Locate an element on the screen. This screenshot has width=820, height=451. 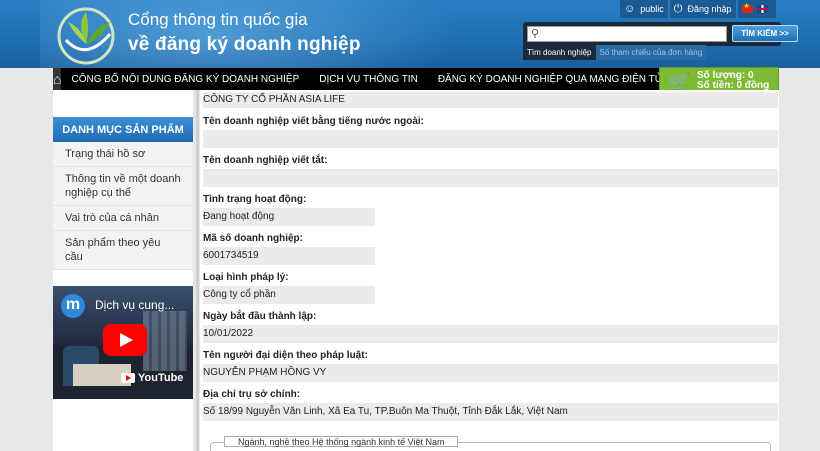
vietnam-flag-icon is located at coordinates (747, 7).